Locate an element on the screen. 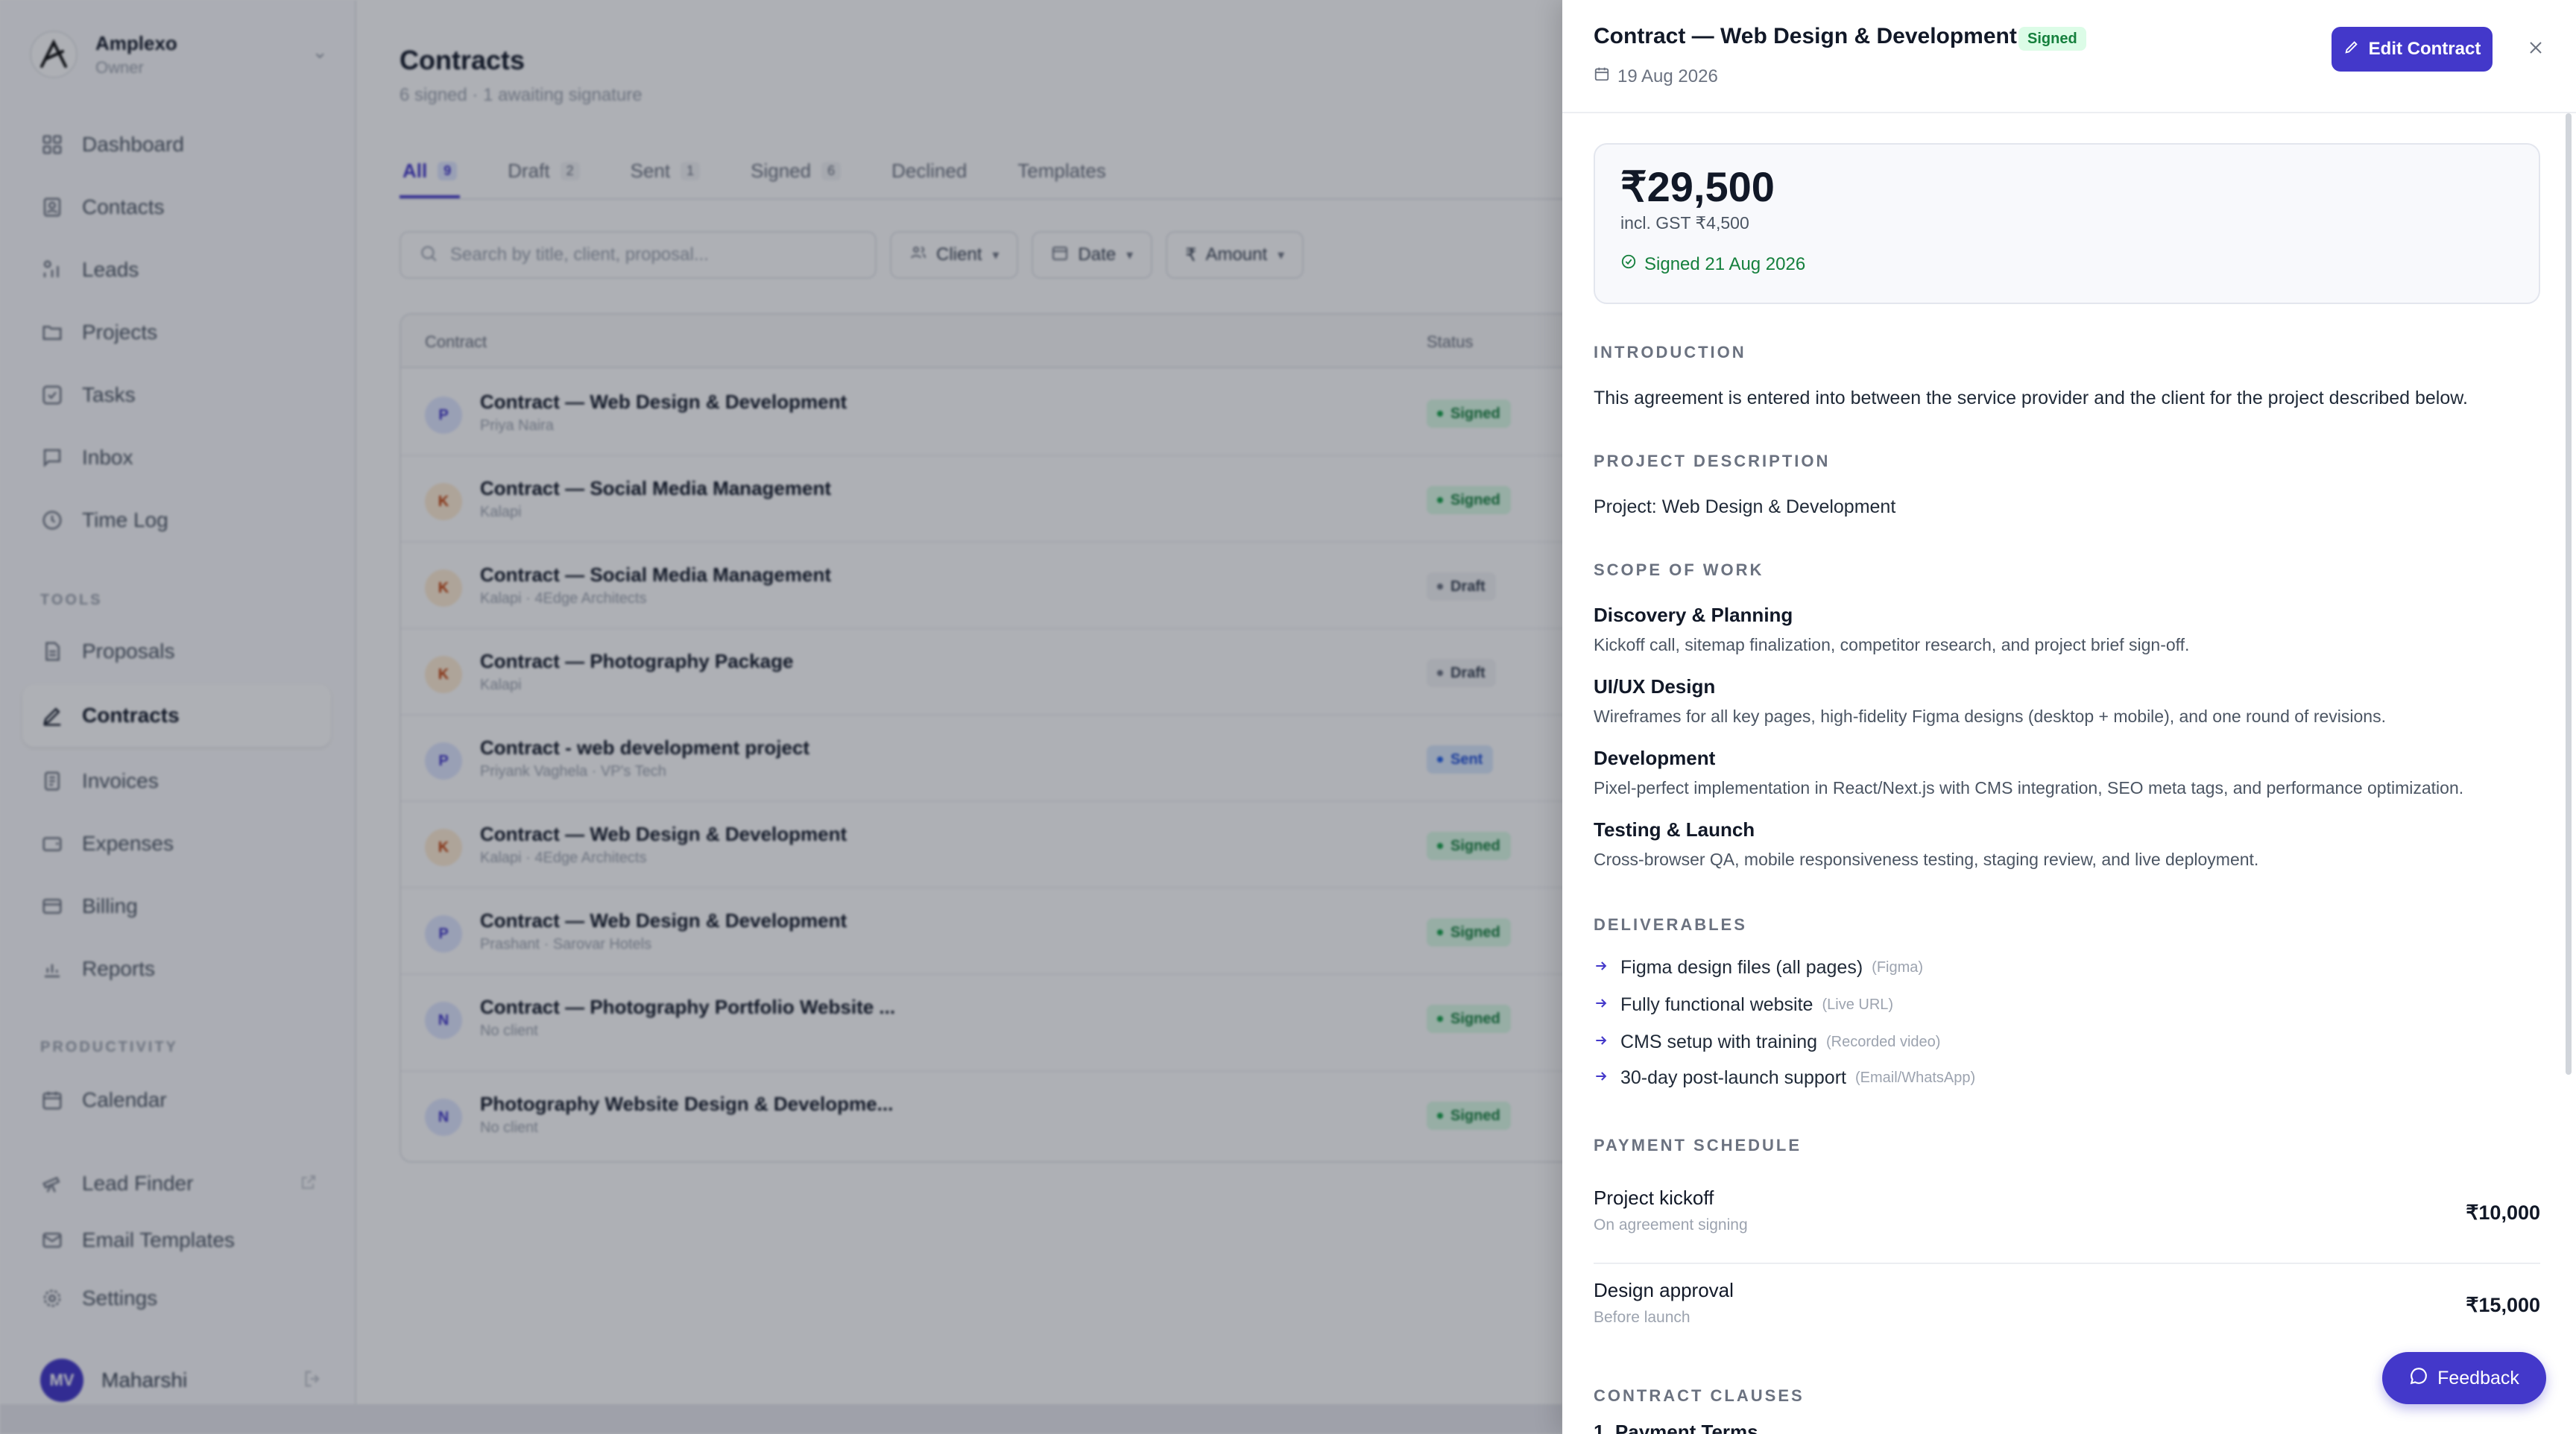  edit-contract-button: Edit Contract is located at coordinates (2412, 50).